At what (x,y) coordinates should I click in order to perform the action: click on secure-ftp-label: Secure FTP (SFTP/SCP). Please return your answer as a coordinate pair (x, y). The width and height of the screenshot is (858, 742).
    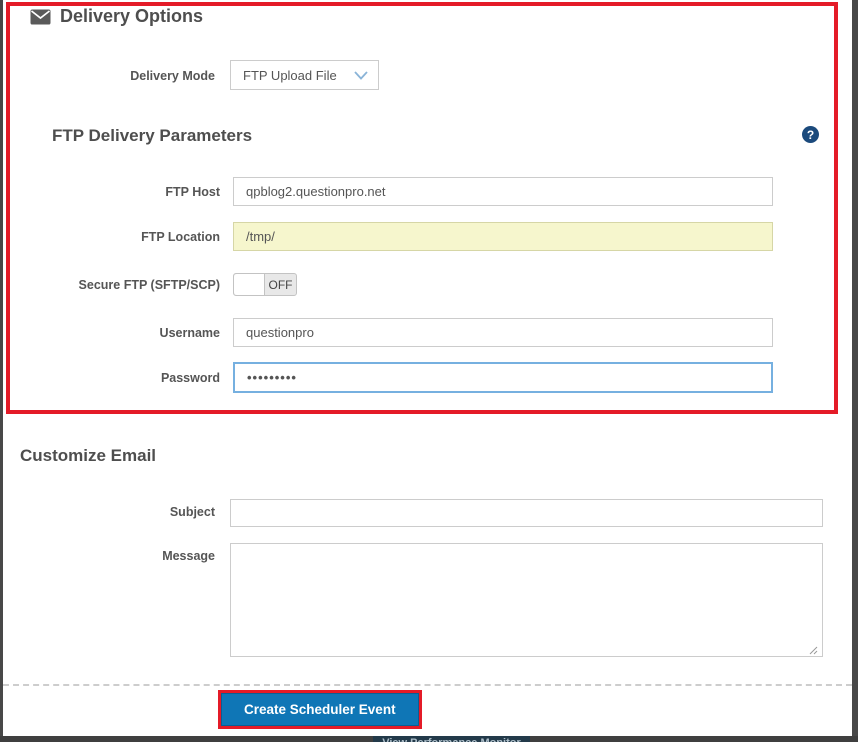
    Looking at the image, I should click on (149, 285).